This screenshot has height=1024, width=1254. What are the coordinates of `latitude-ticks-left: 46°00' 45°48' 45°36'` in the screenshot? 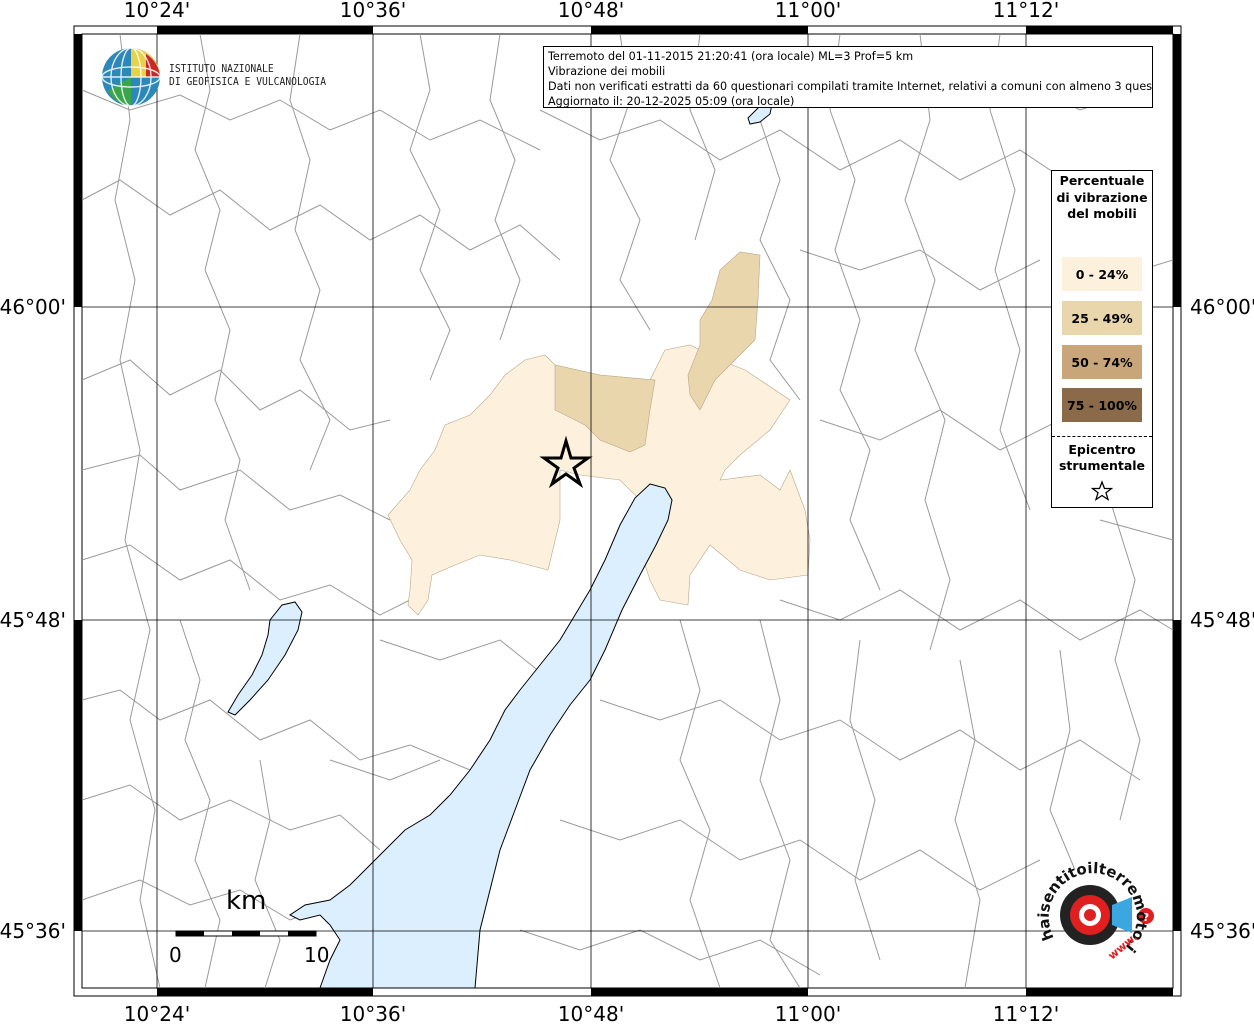 It's located at (33, 619).